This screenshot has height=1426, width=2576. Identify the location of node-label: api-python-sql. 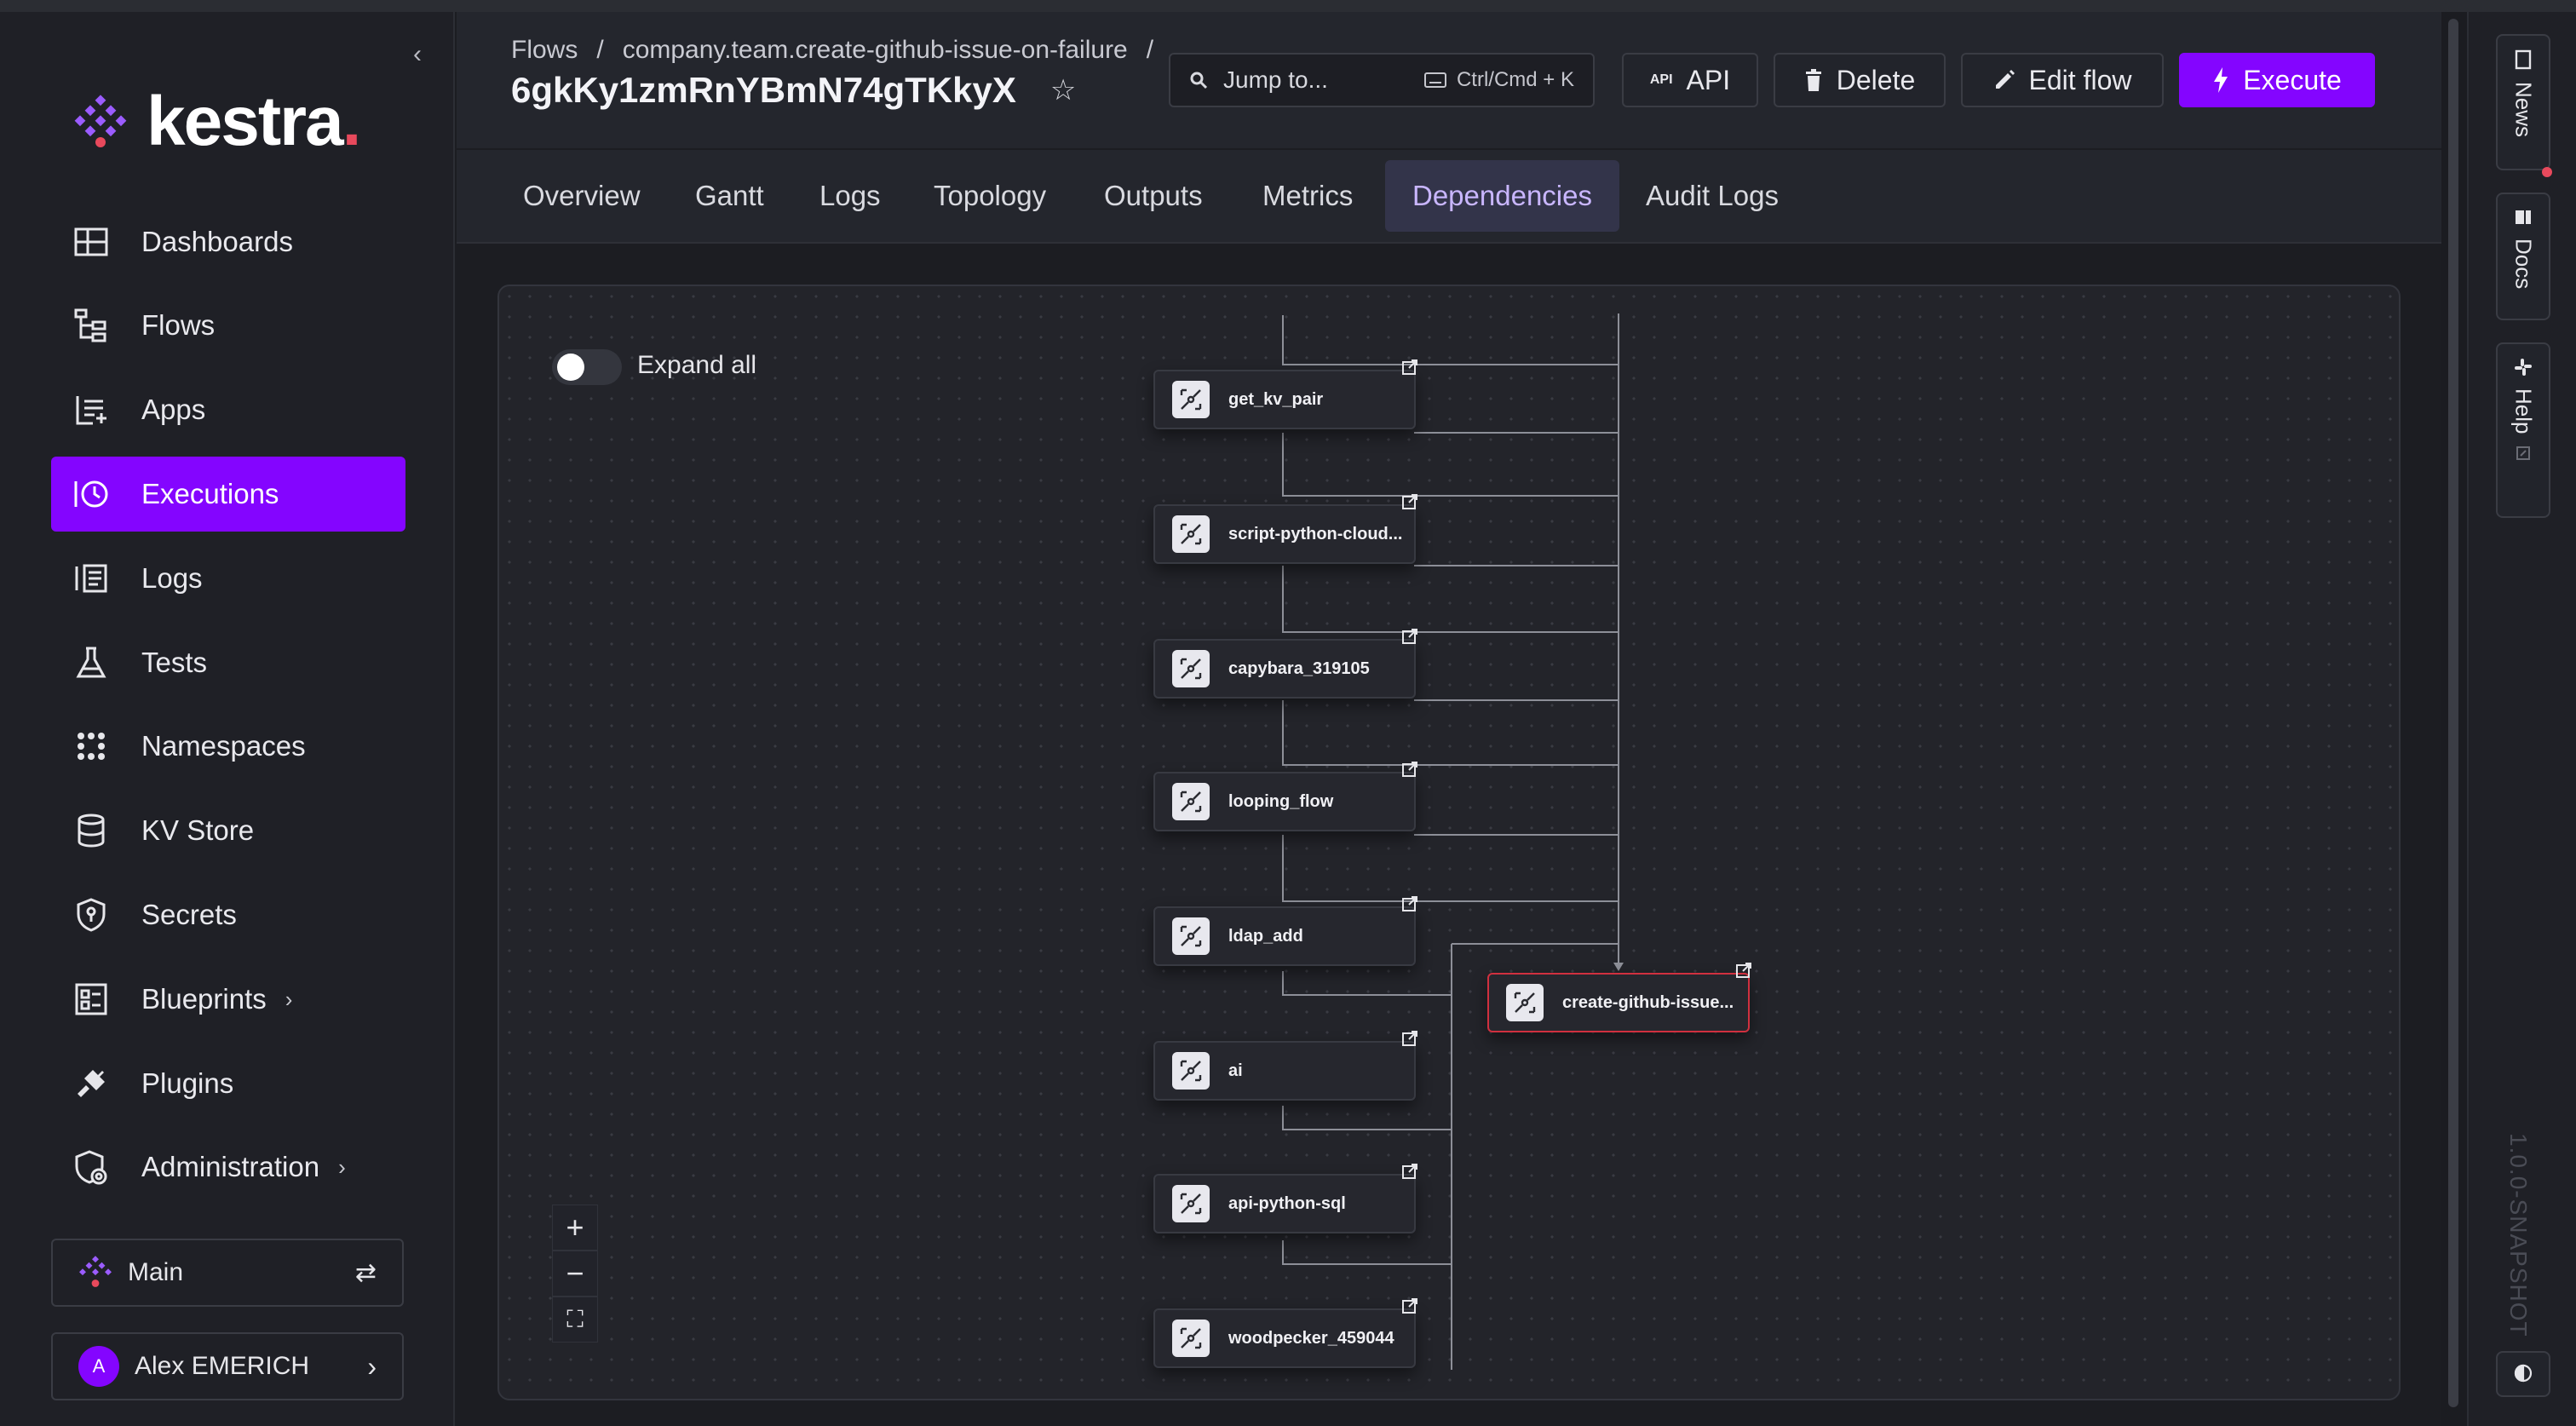
(1287, 1203).